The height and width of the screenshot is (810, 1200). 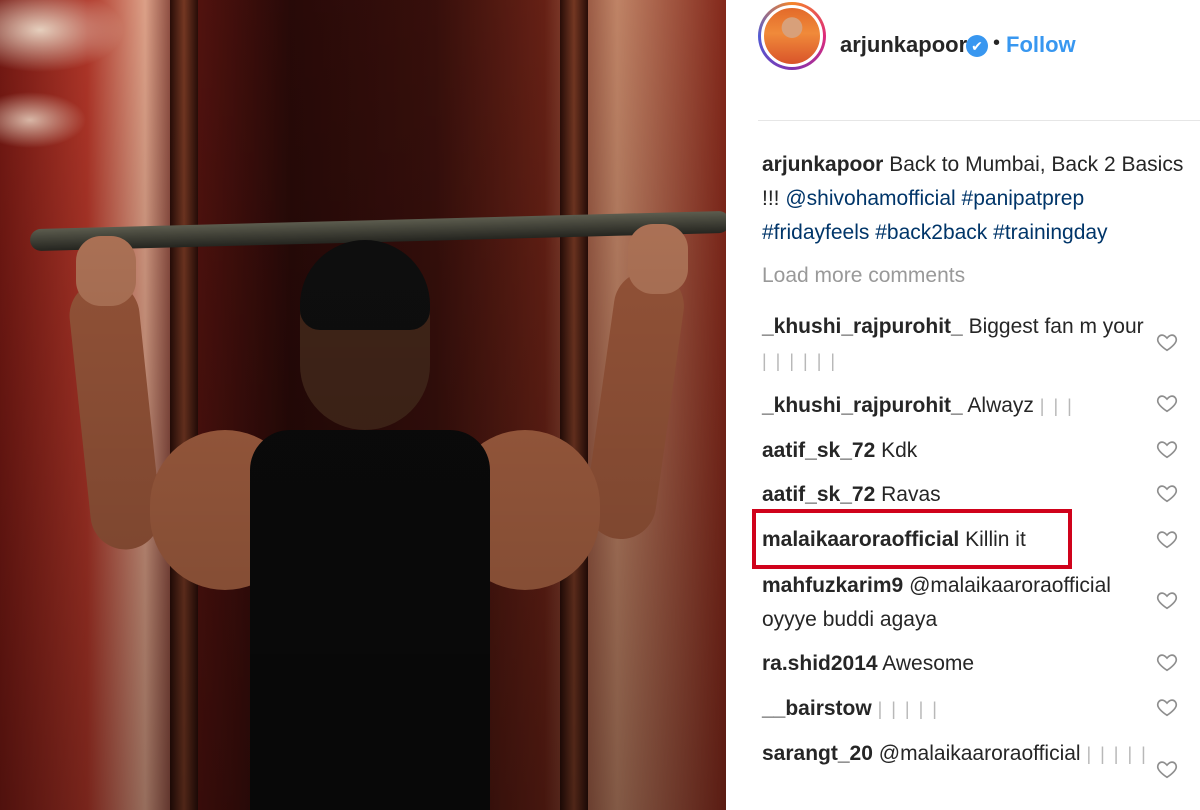 I want to click on verified-badge-icon: ✔, so click(x=977, y=46).